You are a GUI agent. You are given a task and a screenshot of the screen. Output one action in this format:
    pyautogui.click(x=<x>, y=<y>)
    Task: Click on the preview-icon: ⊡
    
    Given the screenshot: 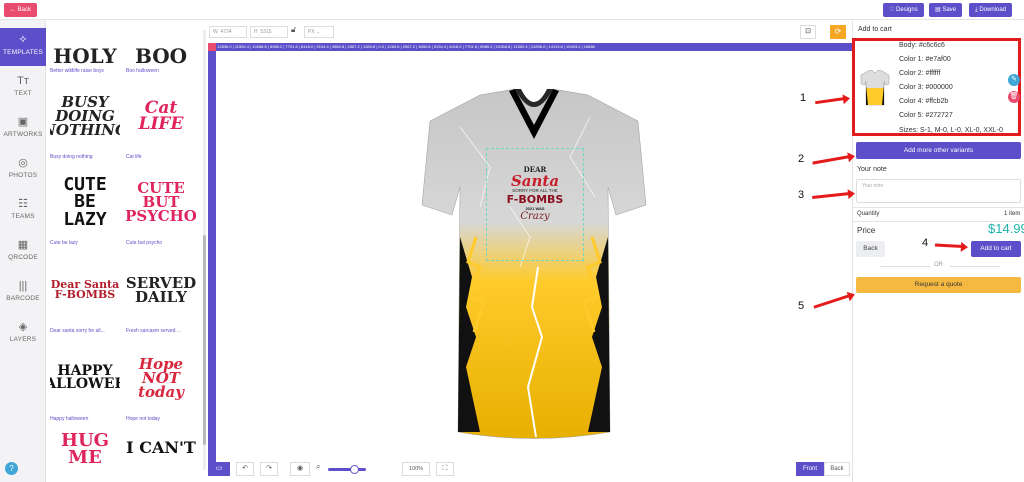 What is the action you would take?
    pyautogui.click(x=808, y=32)
    